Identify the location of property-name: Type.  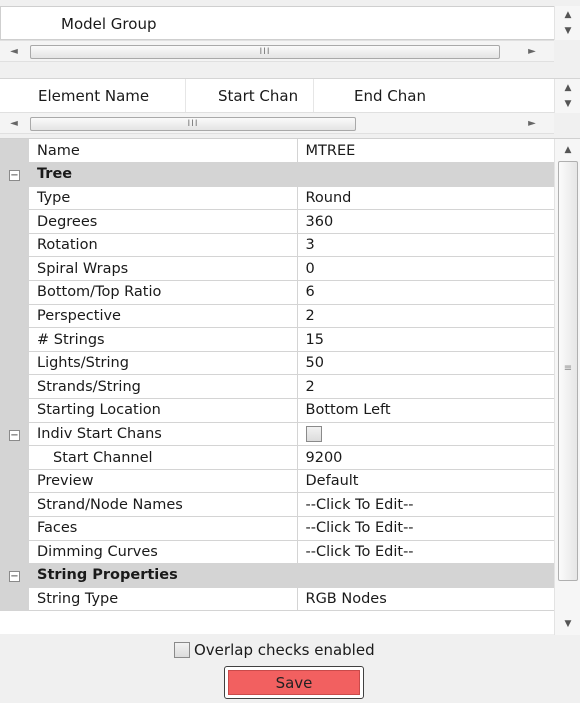
(163, 198).